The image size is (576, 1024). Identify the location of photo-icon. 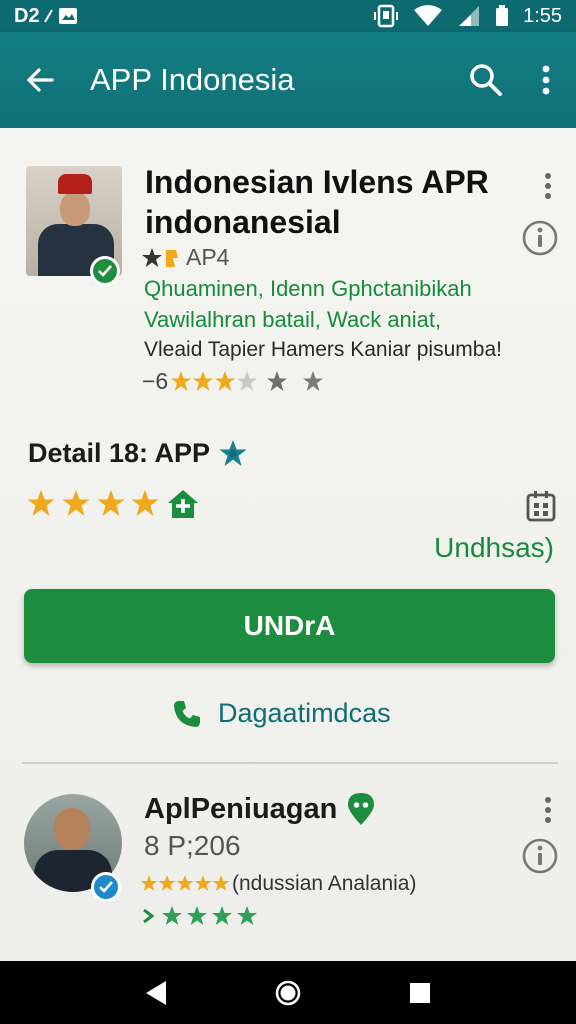
(67, 16).